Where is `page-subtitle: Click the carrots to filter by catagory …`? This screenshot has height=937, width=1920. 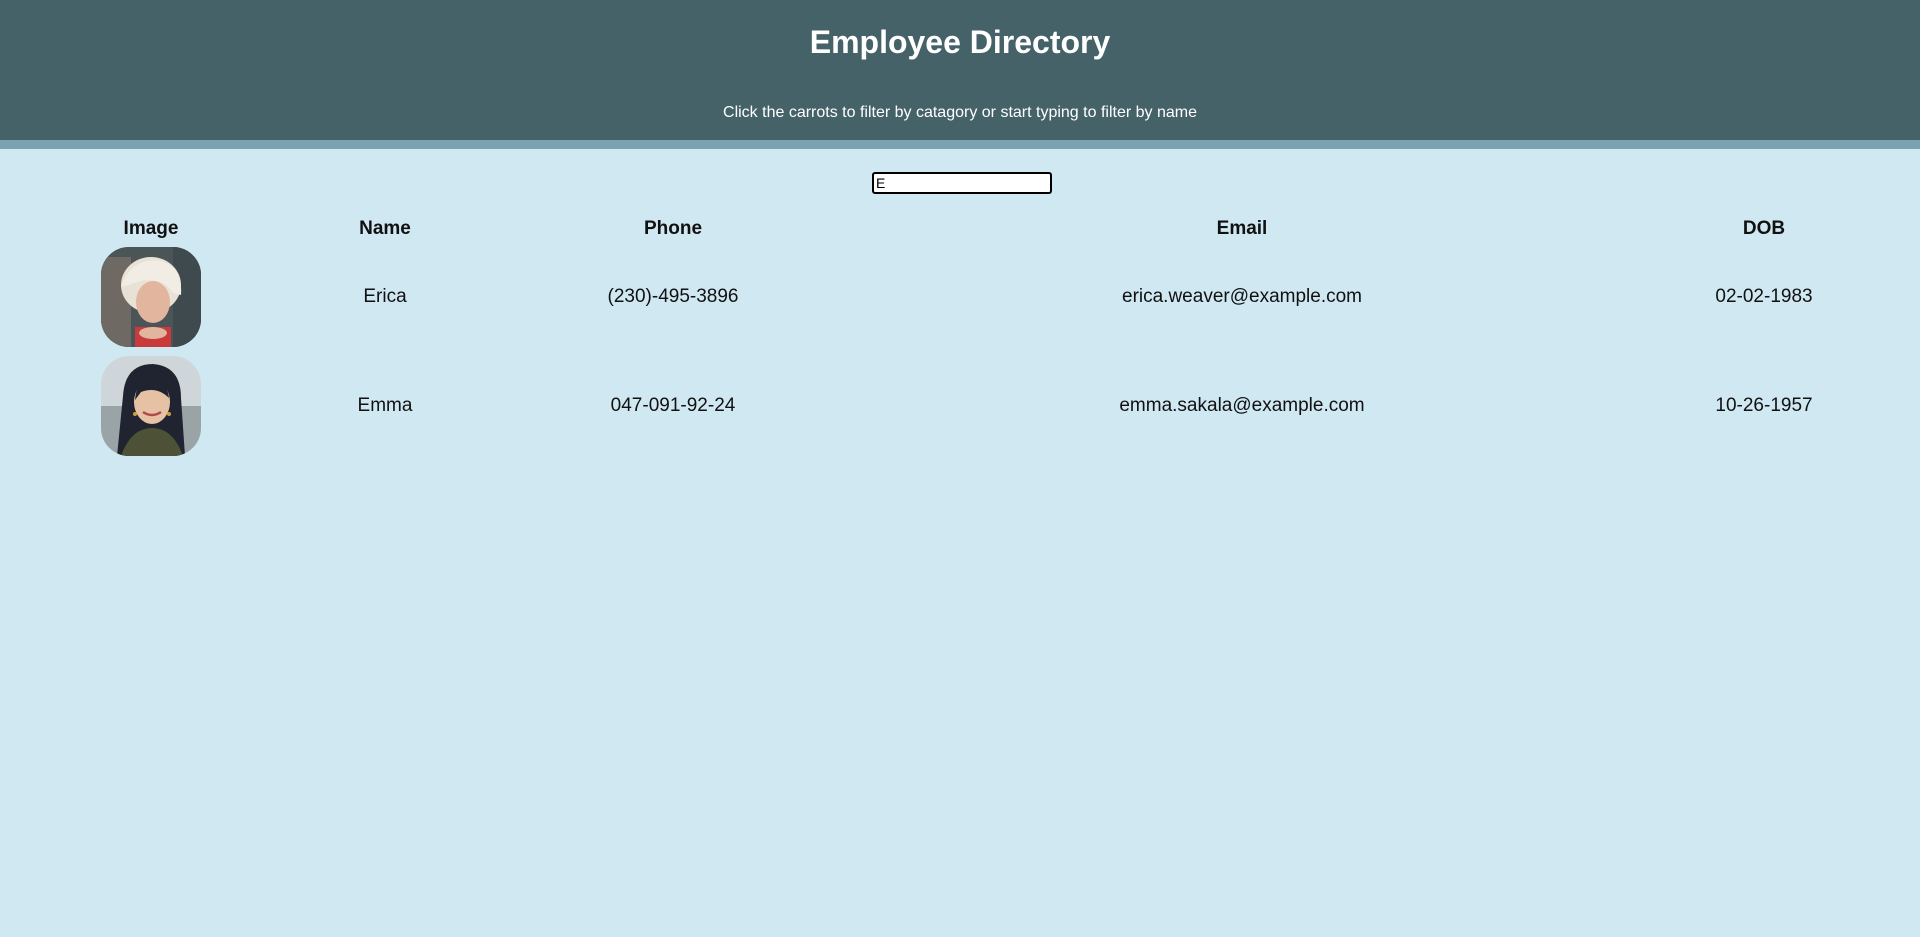
page-subtitle: Click the carrots to filter by catagory … is located at coordinates (960, 112).